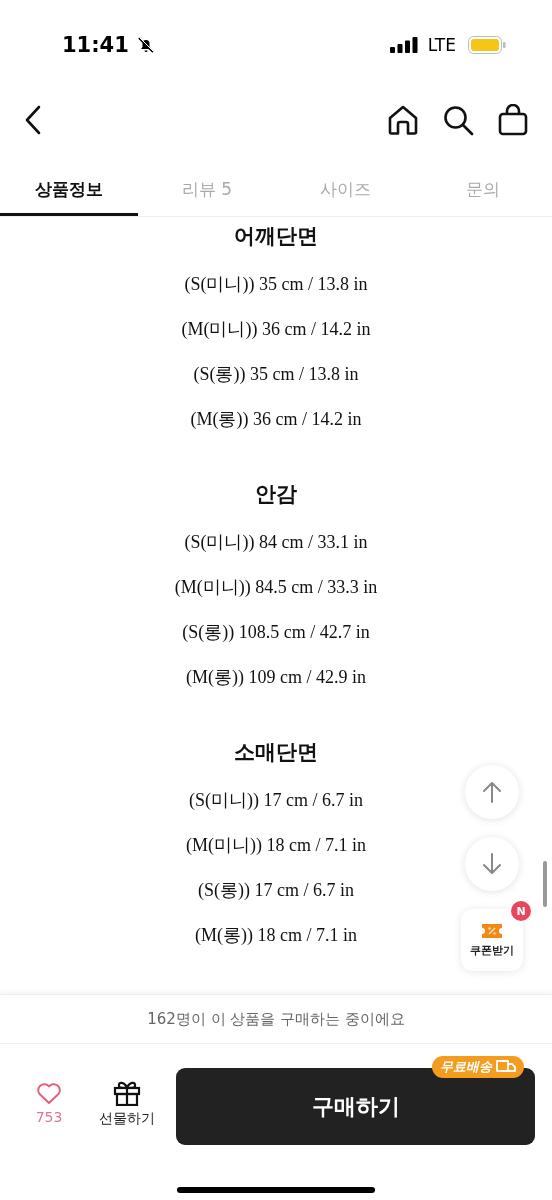 The image size is (552, 1200). What do you see at coordinates (276, 935) in the screenshot?
I see `size-measurement: (M(롱)) 18 cm / 7.1 in` at bounding box center [276, 935].